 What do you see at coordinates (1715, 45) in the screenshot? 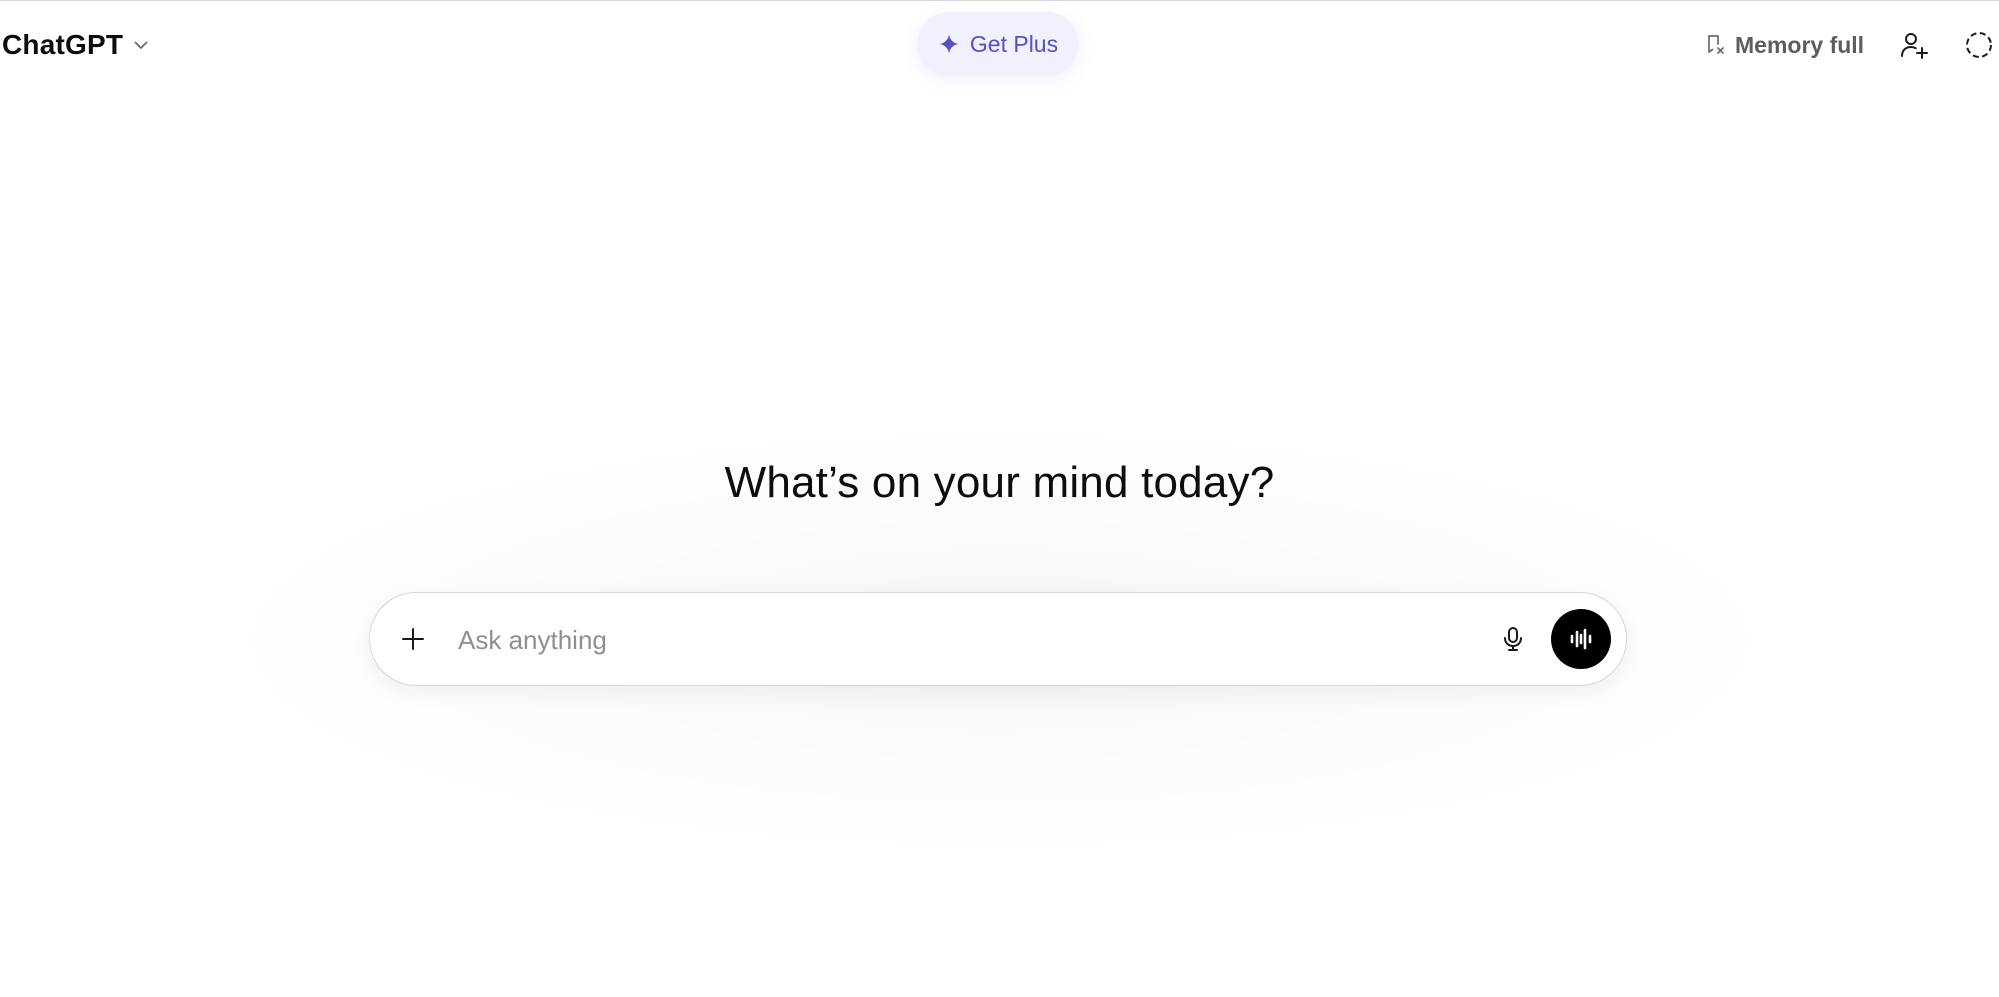
I see `memory-full-icon` at bounding box center [1715, 45].